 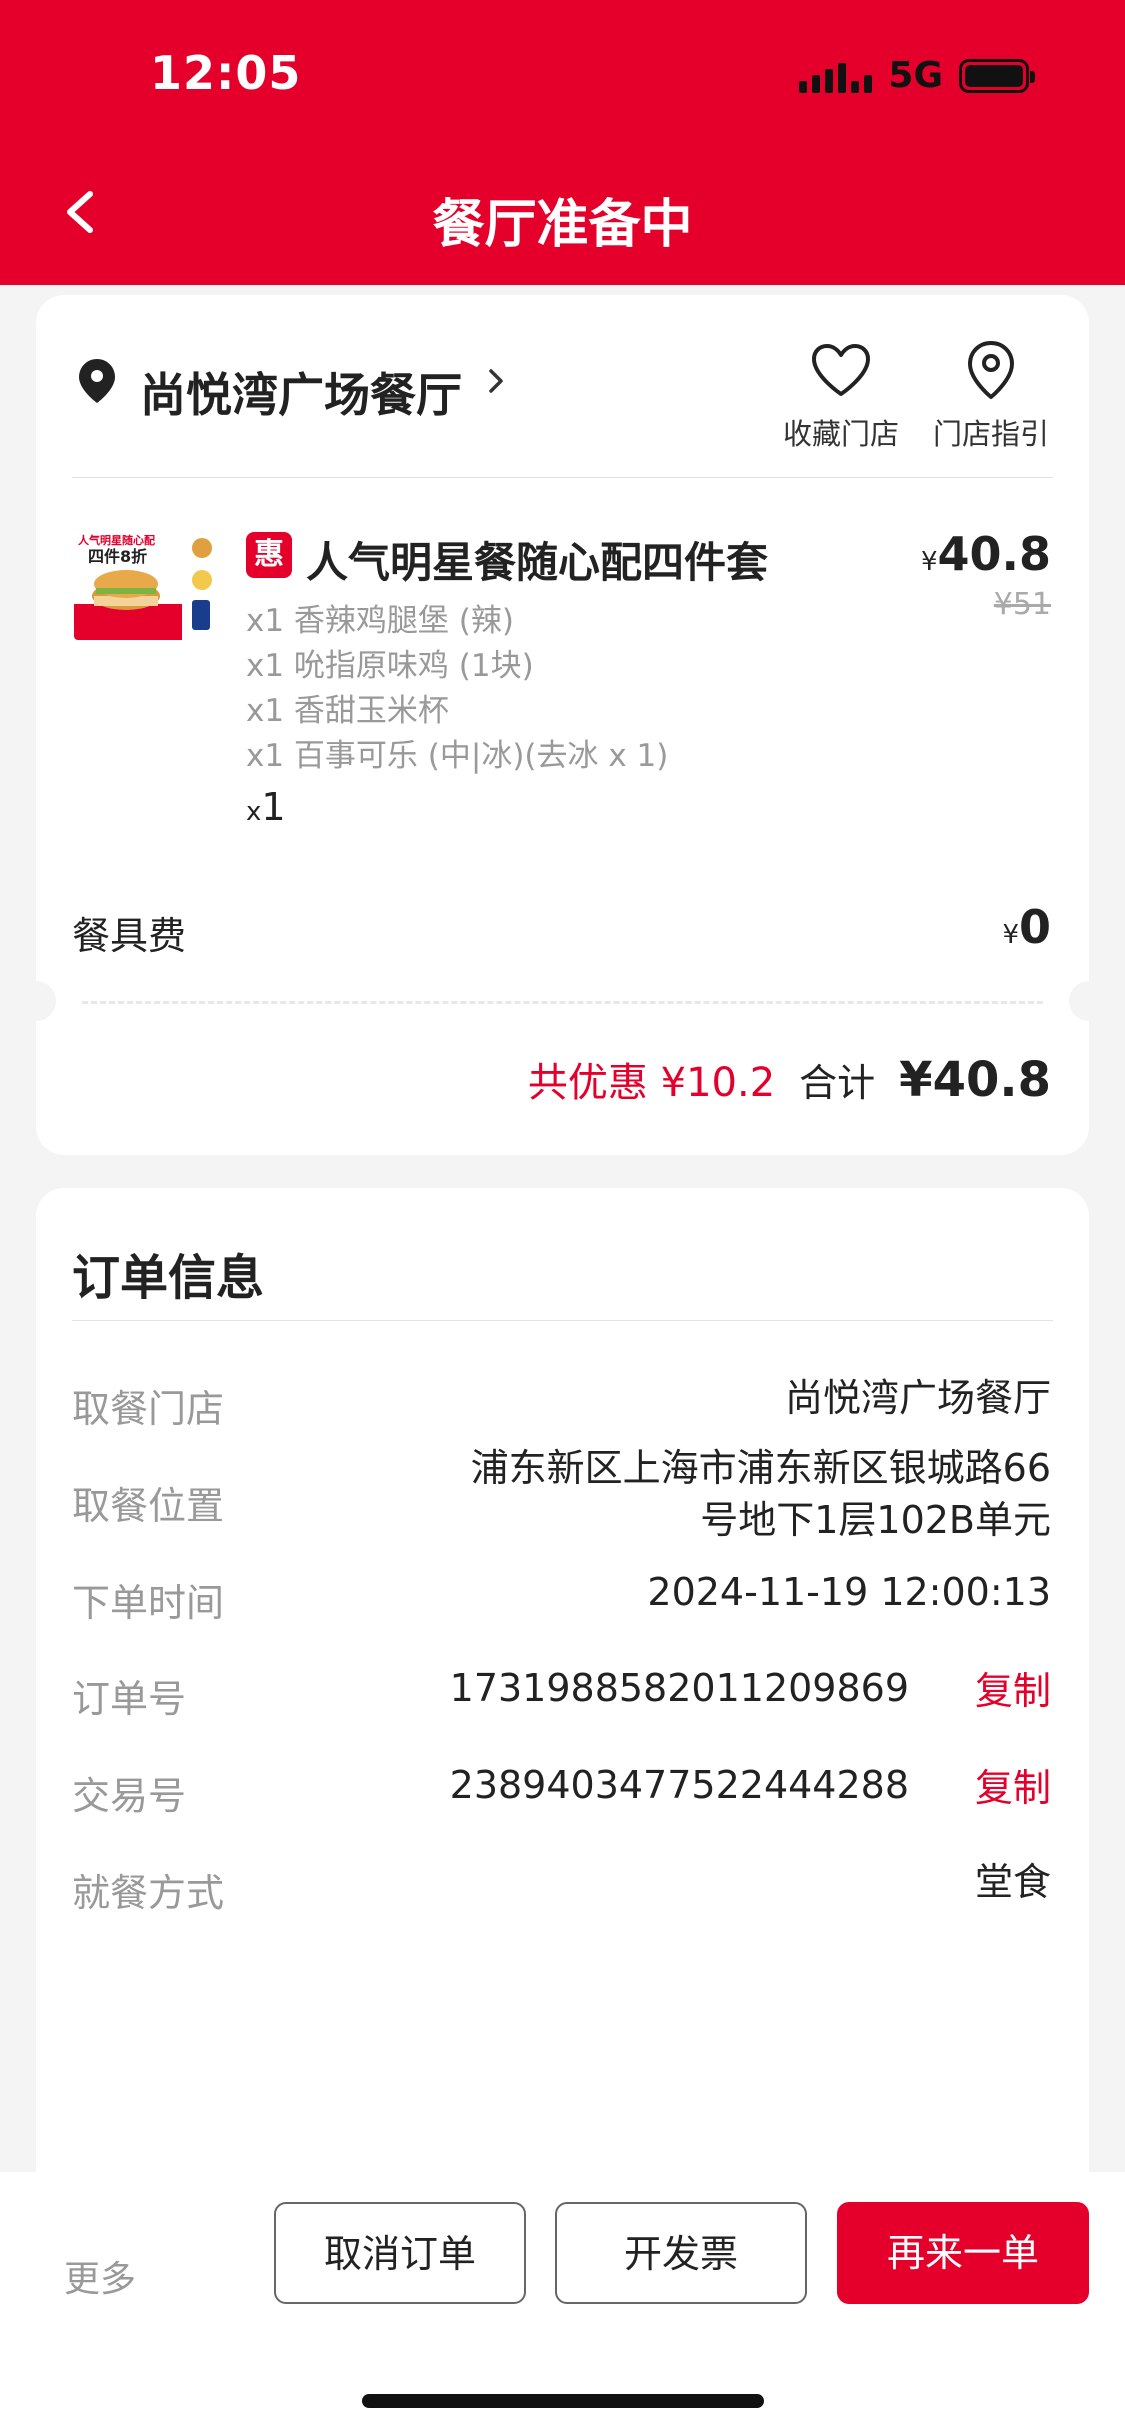 I want to click on status-icons: 5G, so click(x=917, y=75).